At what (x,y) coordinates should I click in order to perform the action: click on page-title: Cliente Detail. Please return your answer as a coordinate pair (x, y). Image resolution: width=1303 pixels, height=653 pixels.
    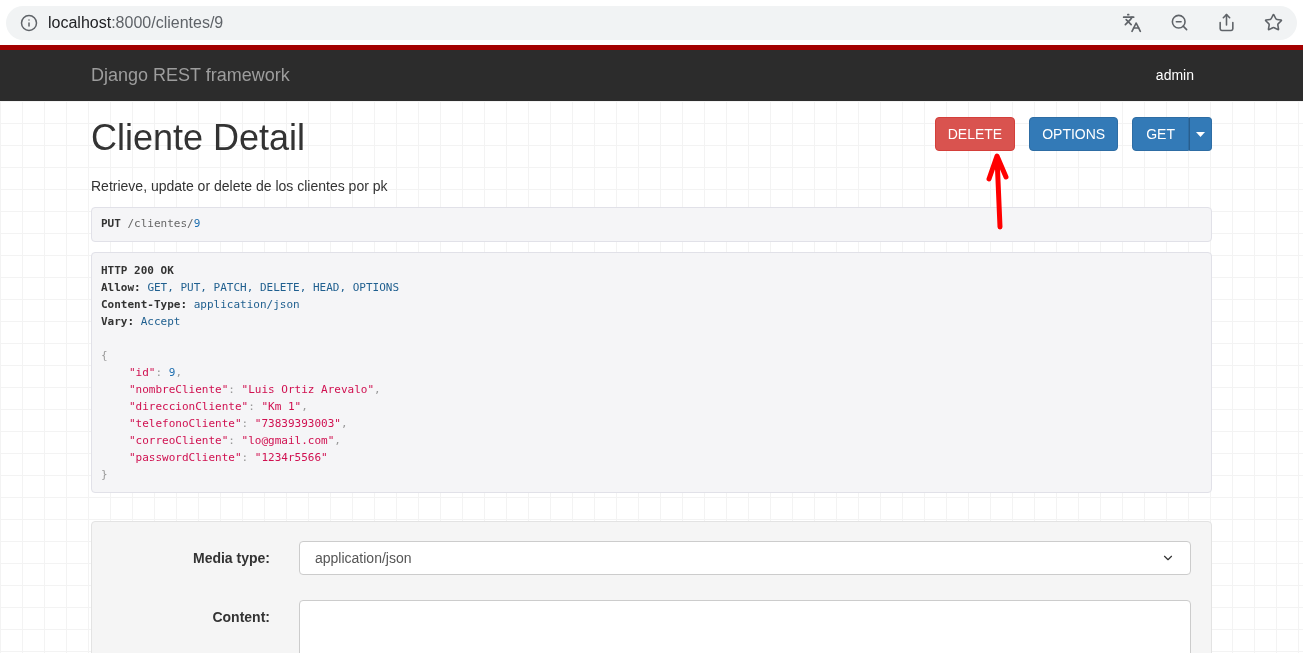
    Looking at the image, I should click on (198, 138).